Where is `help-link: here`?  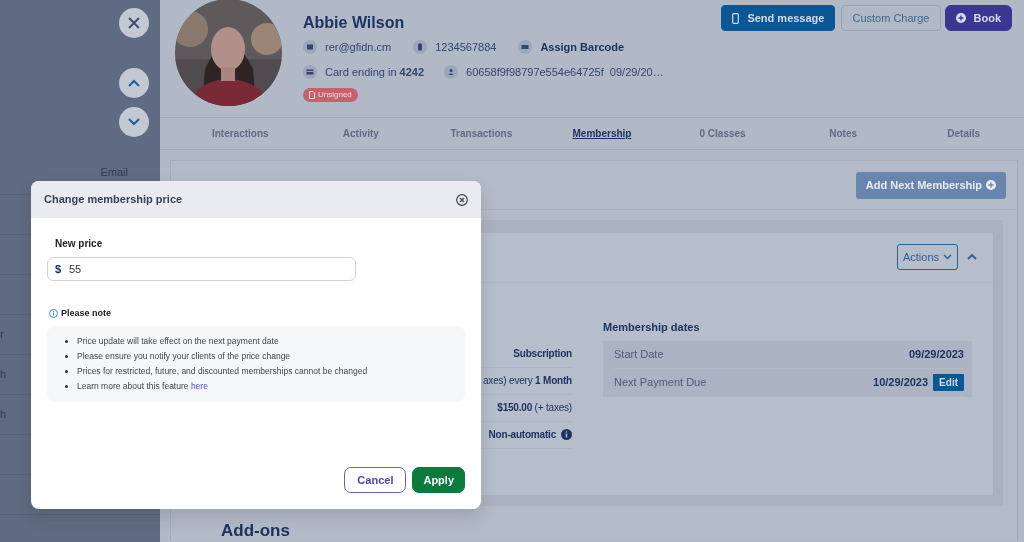
help-link: here is located at coordinates (199, 385).